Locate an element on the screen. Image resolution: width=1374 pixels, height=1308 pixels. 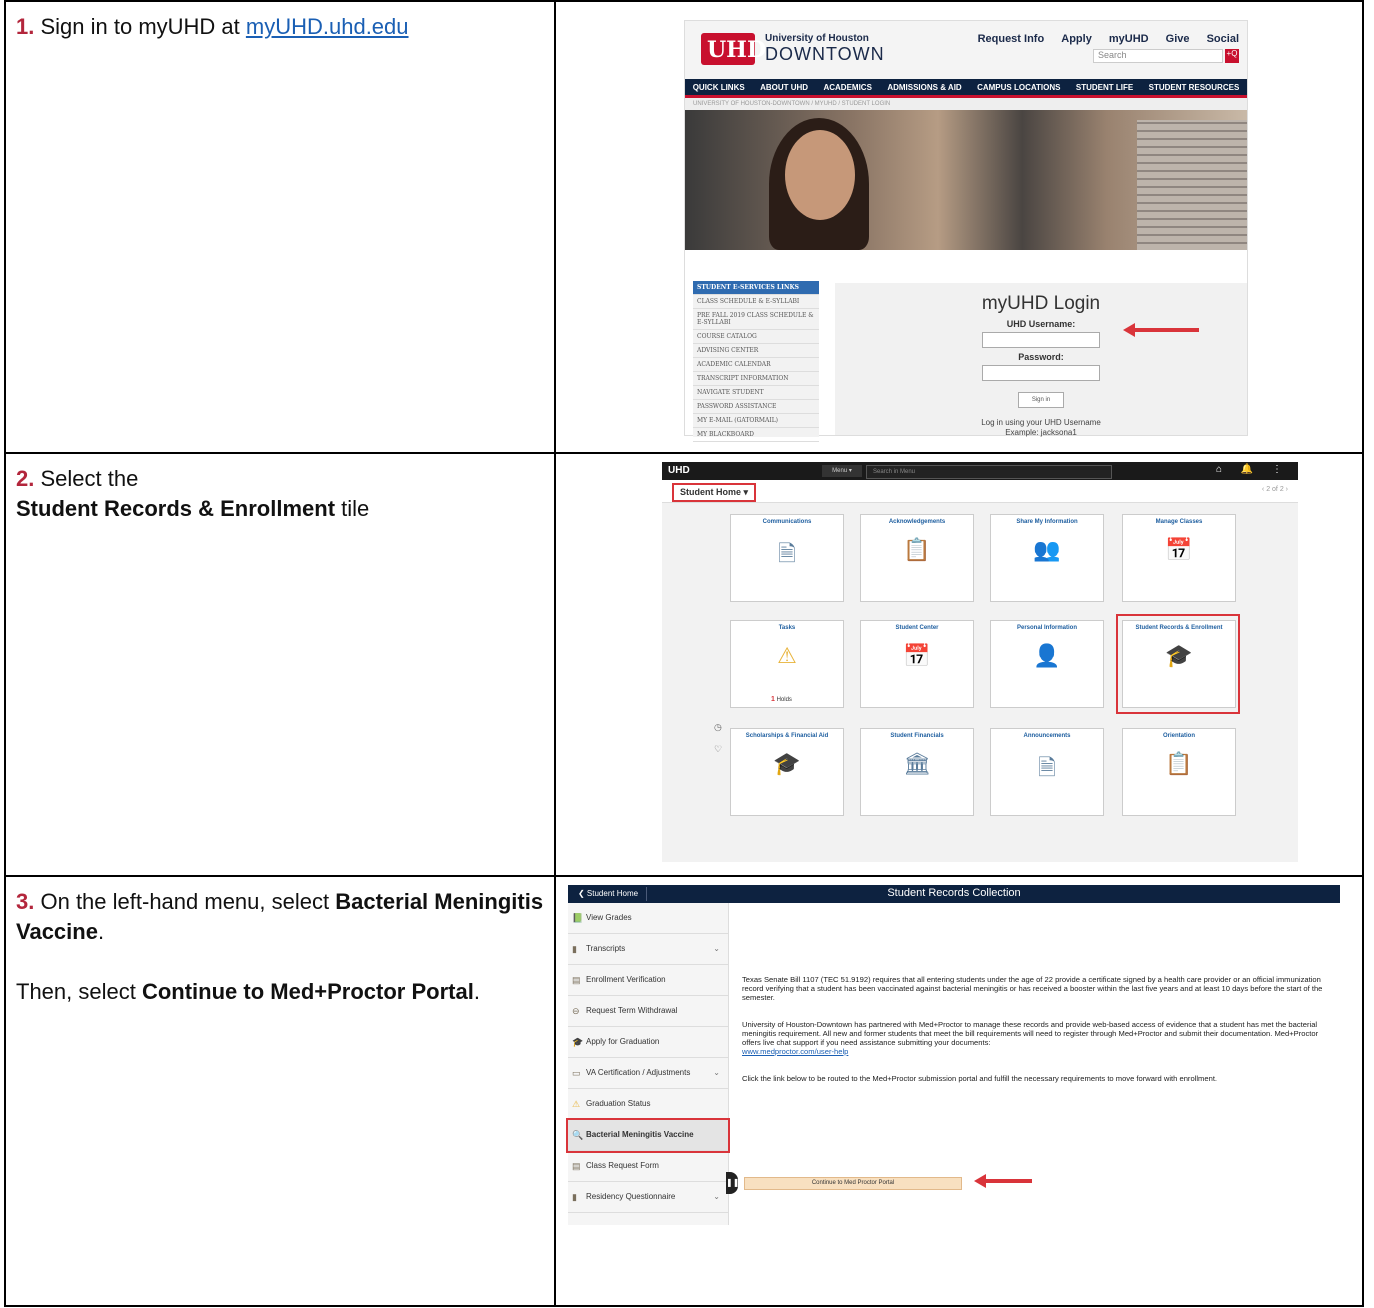
side-link: TRANSCRIPT INFORMATION is located at coordinates (756, 379).